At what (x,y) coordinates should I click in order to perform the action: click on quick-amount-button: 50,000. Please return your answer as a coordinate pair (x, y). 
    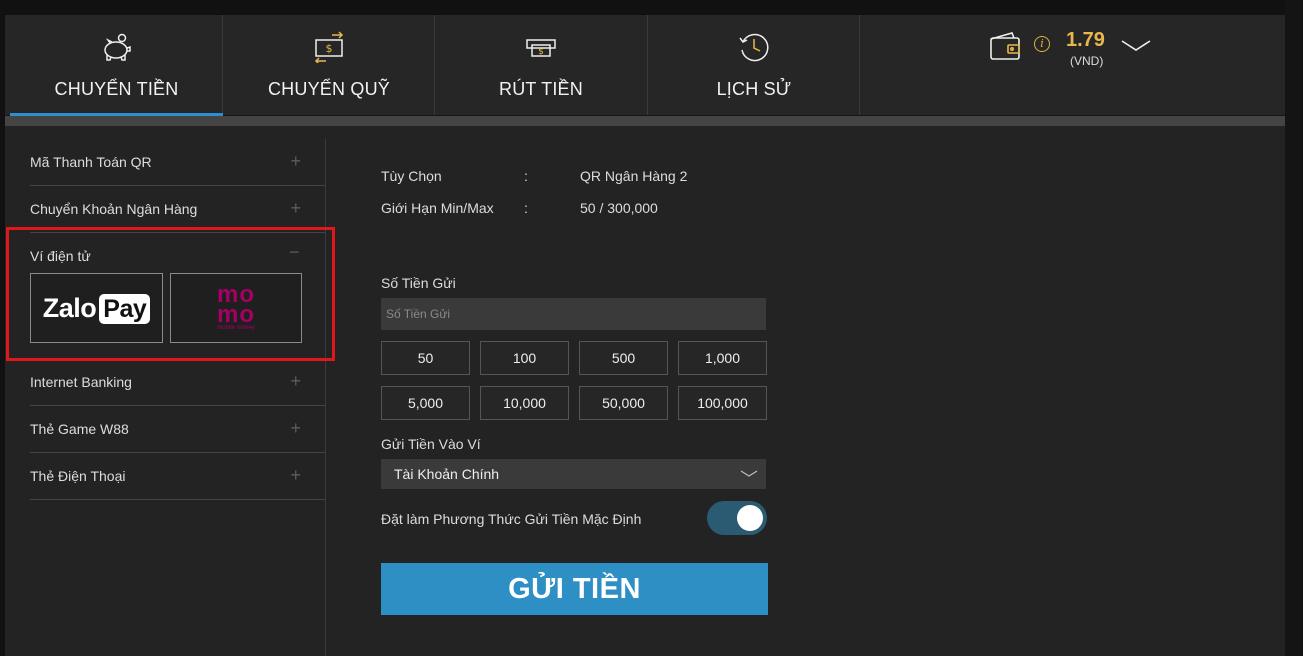
    Looking at the image, I should click on (623, 403).